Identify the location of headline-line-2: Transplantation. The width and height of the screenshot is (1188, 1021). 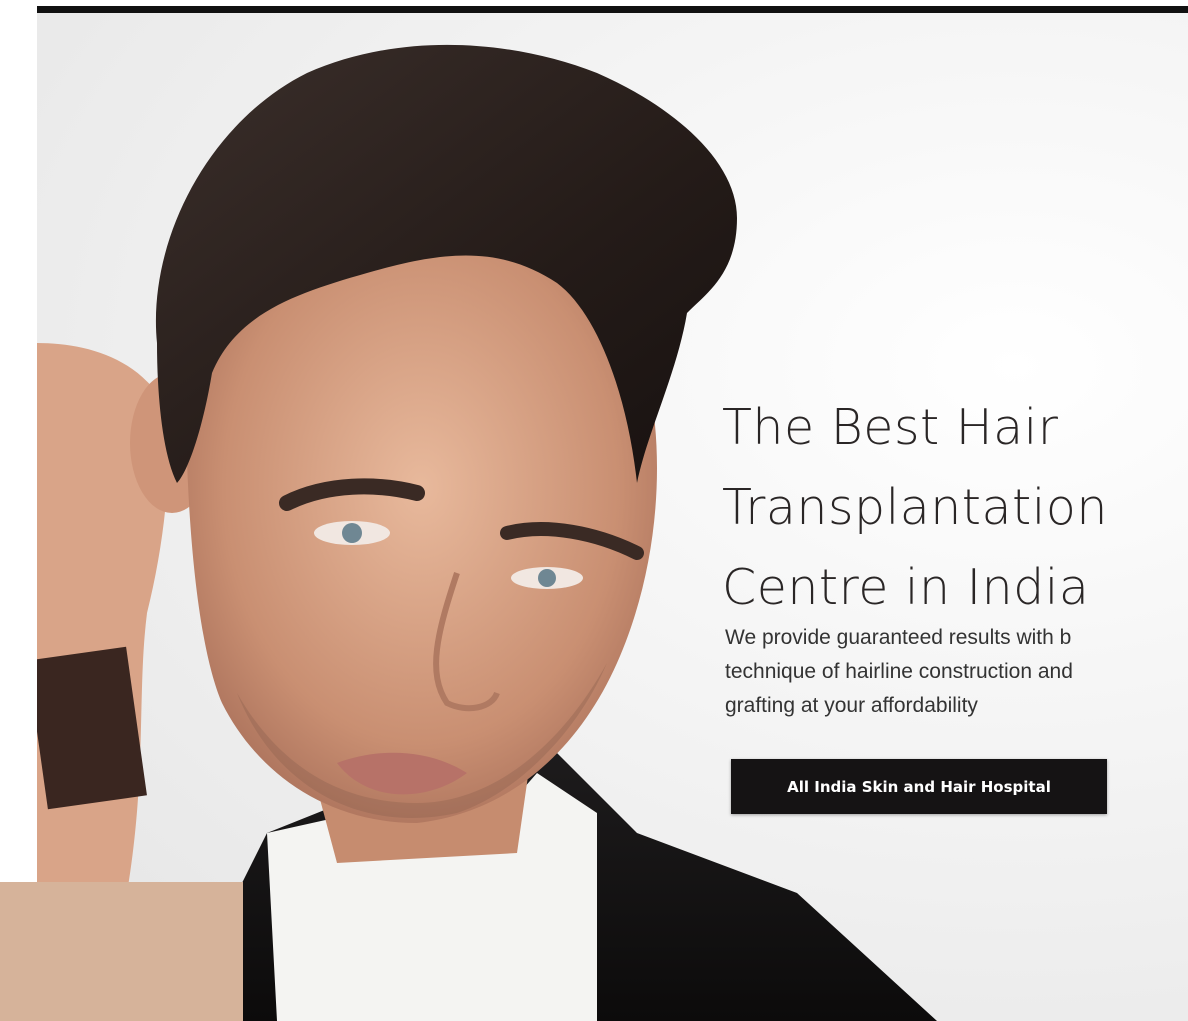
(915, 507).